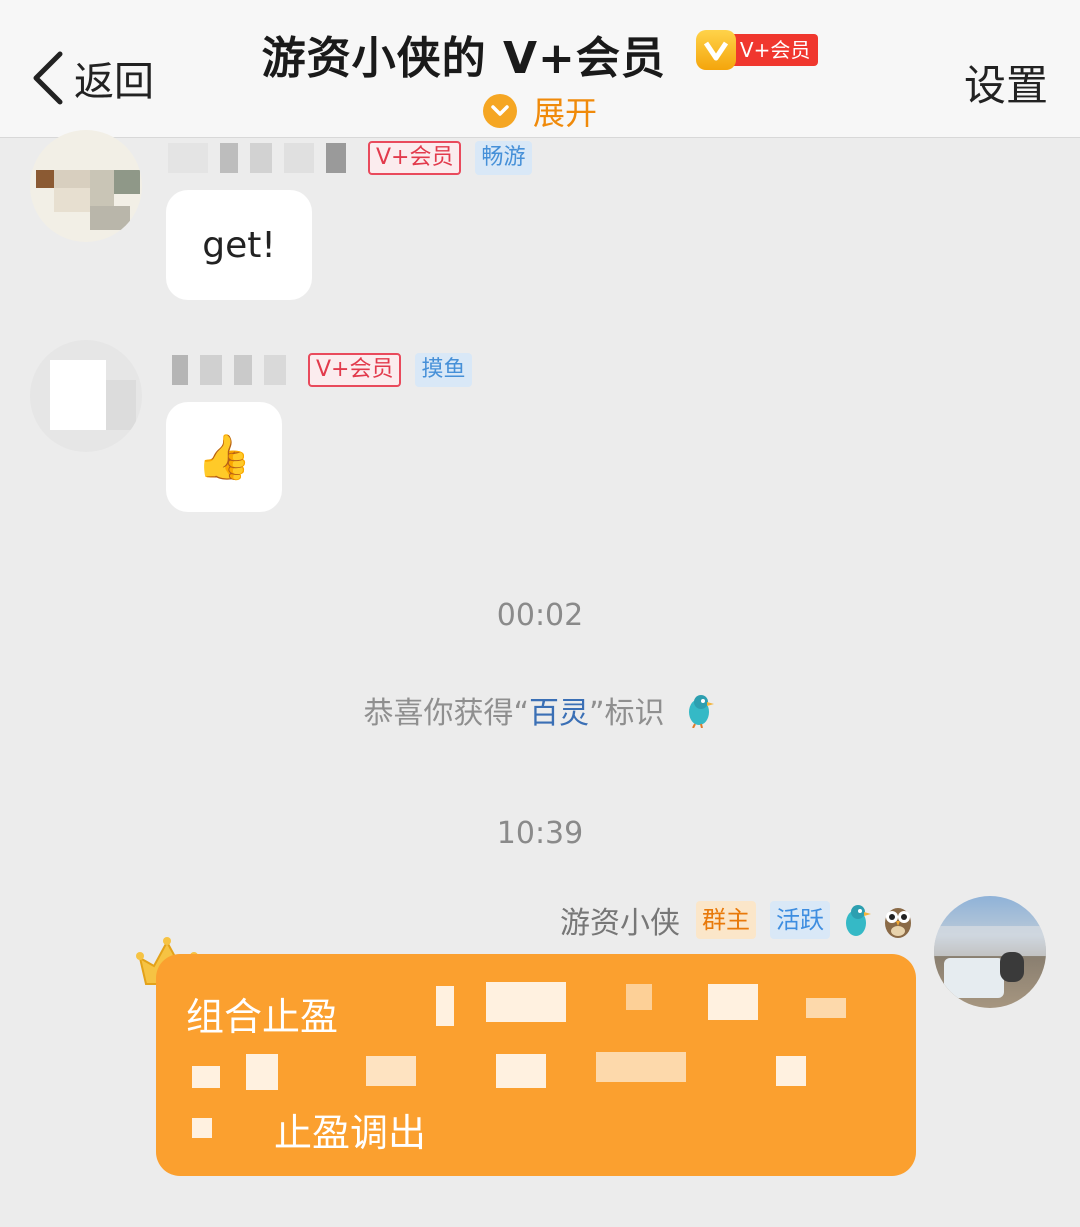 Image resolution: width=1080 pixels, height=1227 pixels. What do you see at coordinates (540, 833) in the screenshot?
I see `timestamp: 10:39` at bounding box center [540, 833].